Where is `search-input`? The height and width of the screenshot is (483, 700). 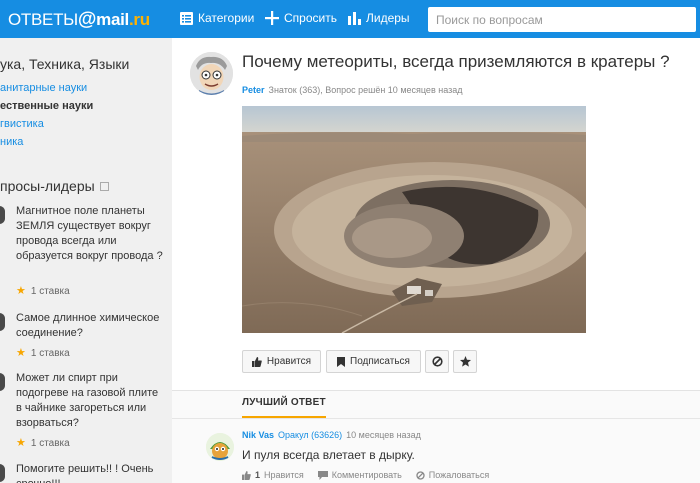
search-input is located at coordinates (562, 19).